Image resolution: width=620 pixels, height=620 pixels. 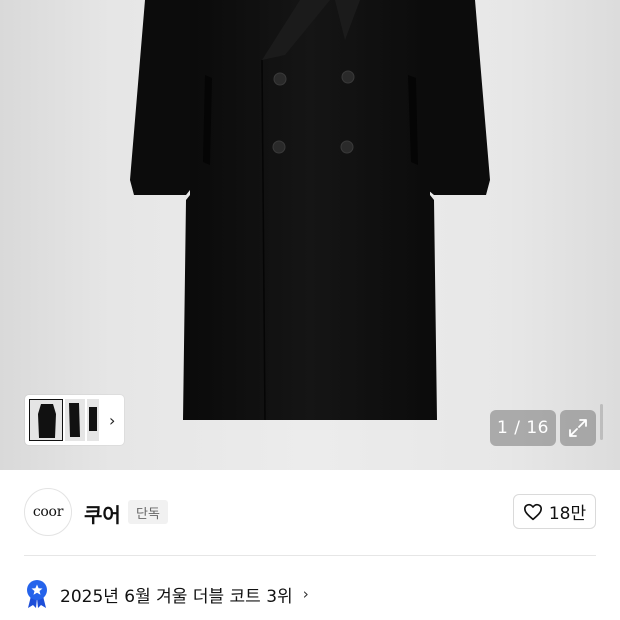 I want to click on image-page-counter: 1 / 16, so click(x=523, y=428).